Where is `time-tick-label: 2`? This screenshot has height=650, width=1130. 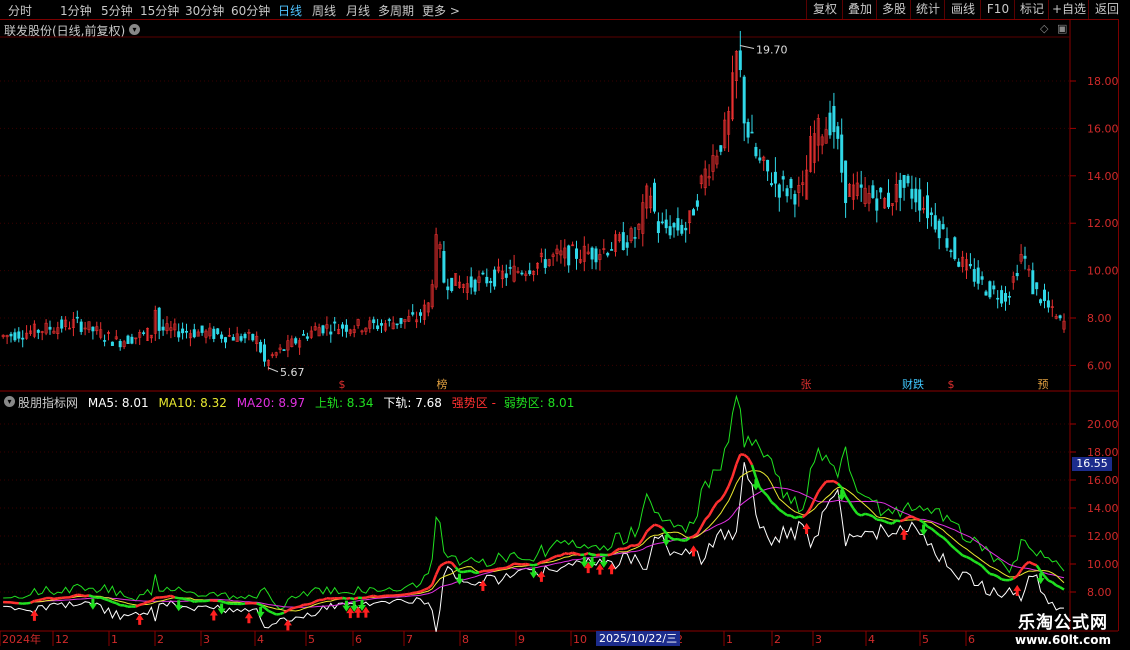 time-tick-label: 2 is located at coordinates (160, 639).